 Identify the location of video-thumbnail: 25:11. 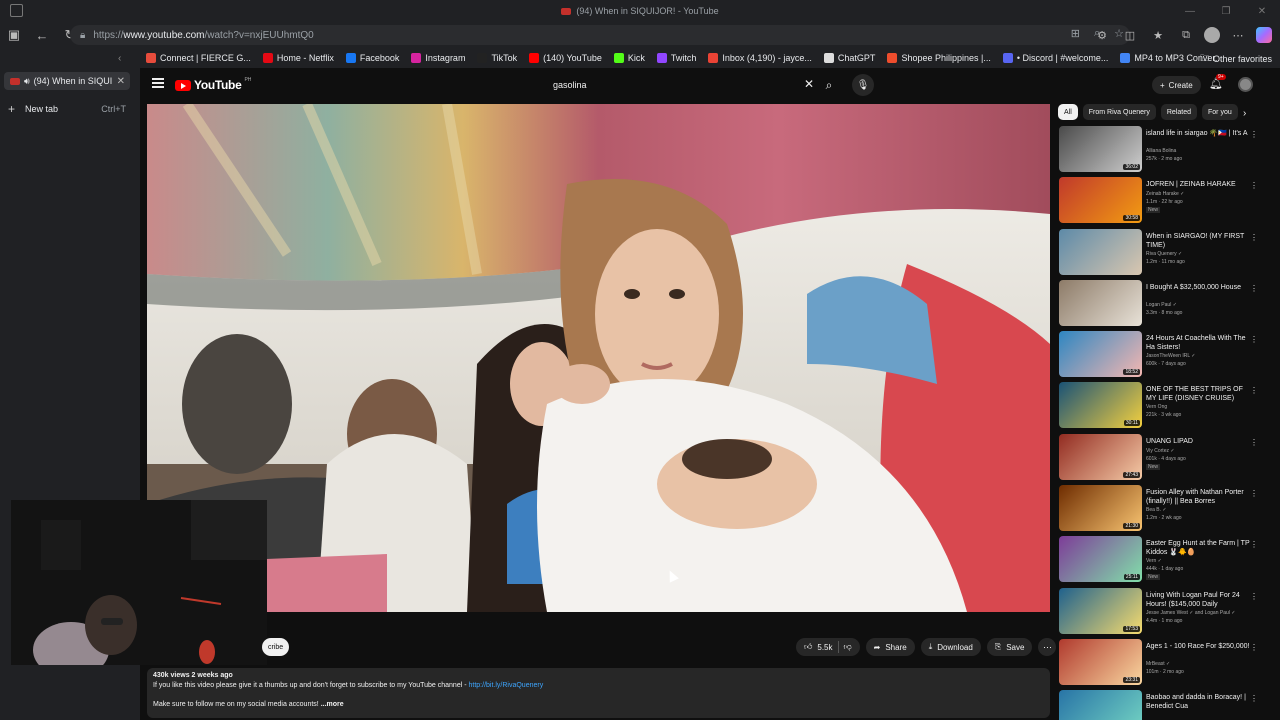
(1100, 559).